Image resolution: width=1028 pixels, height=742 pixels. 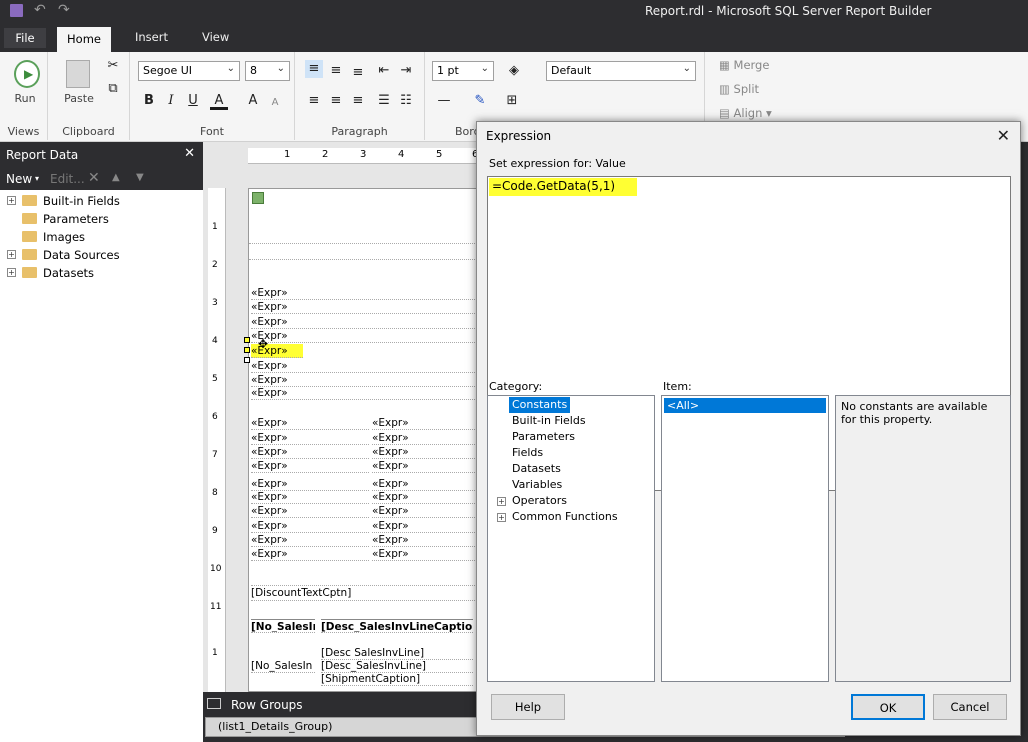 What do you see at coordinates (563, 187) in the screenshot?
I see `expression-text: =Code.GetData(5,1)` at bounding box center [563, 187].